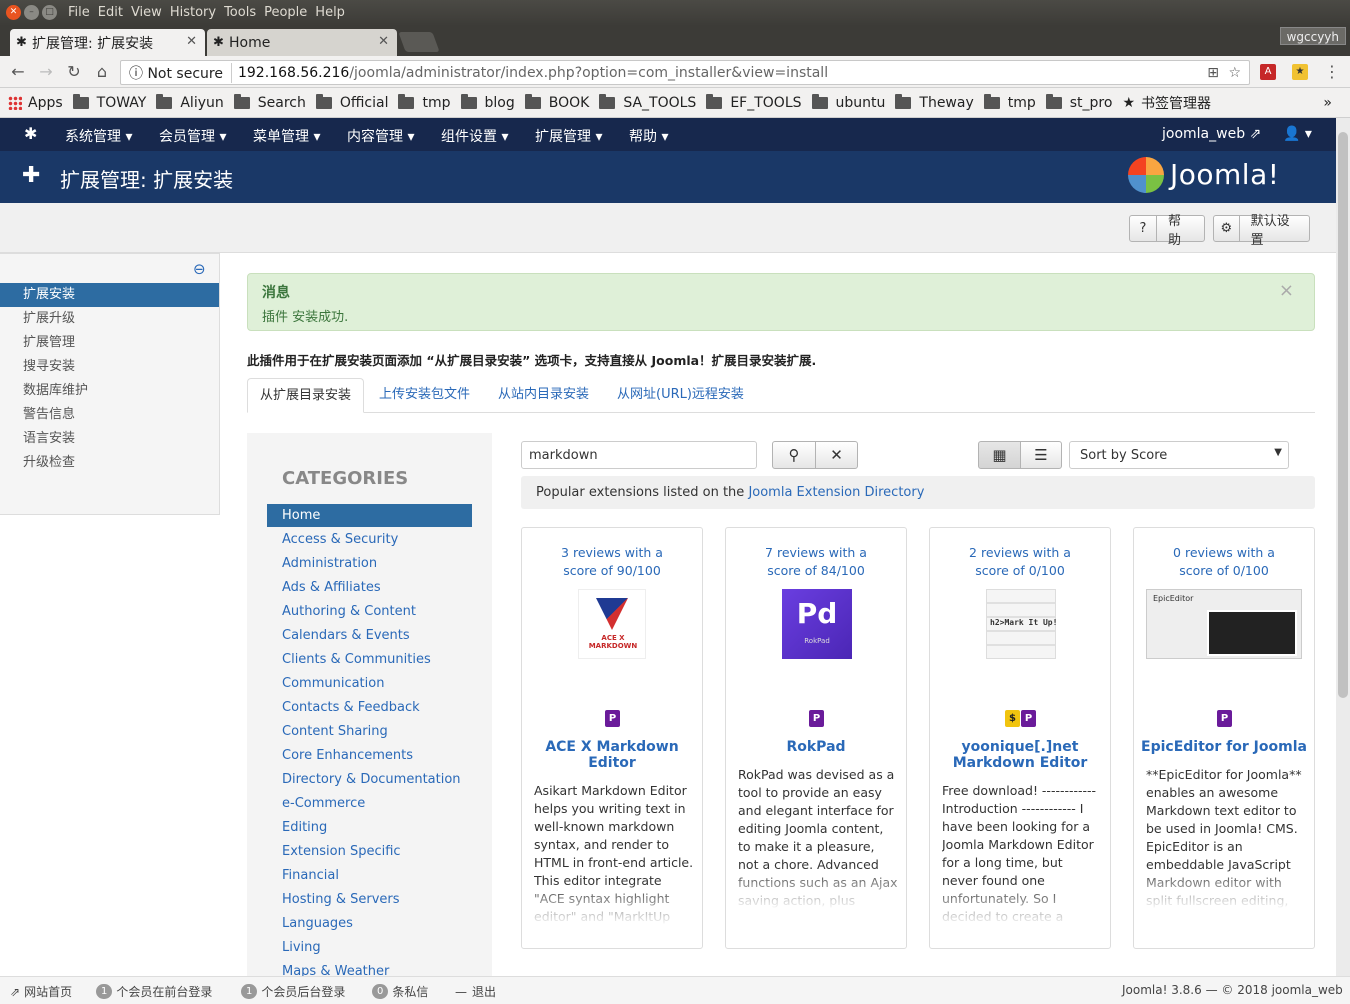  I want to click on bookmark-folder: BOOK, so click(556, 102).